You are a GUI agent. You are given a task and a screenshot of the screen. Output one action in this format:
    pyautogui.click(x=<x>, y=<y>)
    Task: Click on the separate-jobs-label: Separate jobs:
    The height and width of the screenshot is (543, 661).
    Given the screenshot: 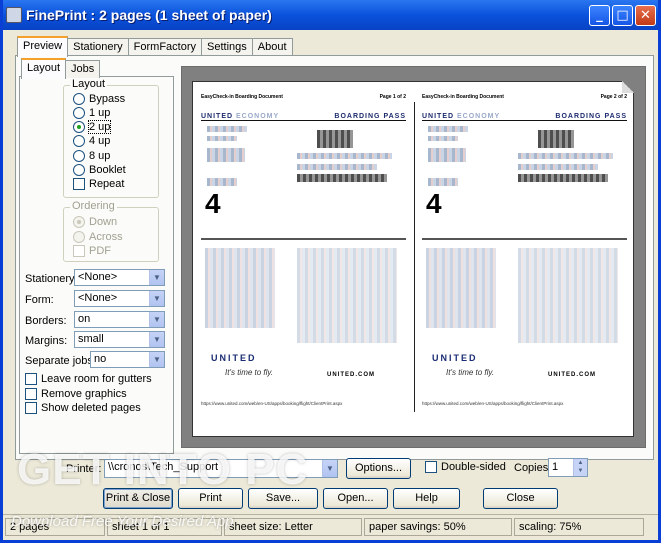 What is the action you would take?
    pyautogui.click(x=60, y=361)
    